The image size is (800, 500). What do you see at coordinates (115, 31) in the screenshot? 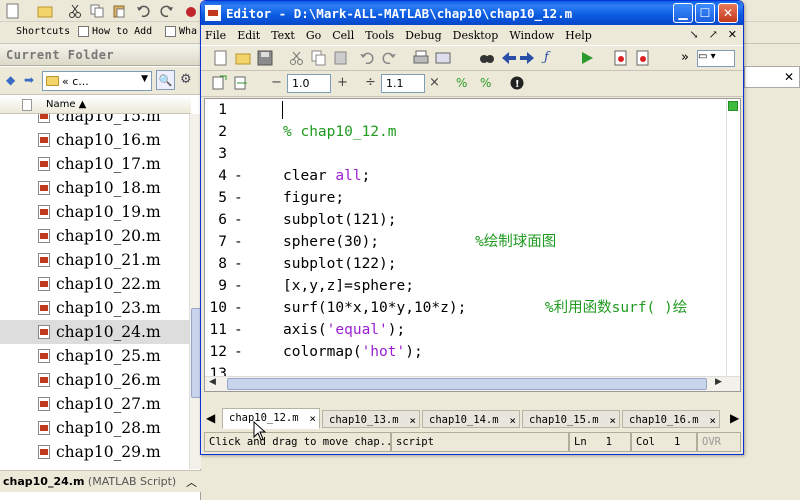
I see `shortcut-how-to-add: How to Add` at bounding box center [115, 31].